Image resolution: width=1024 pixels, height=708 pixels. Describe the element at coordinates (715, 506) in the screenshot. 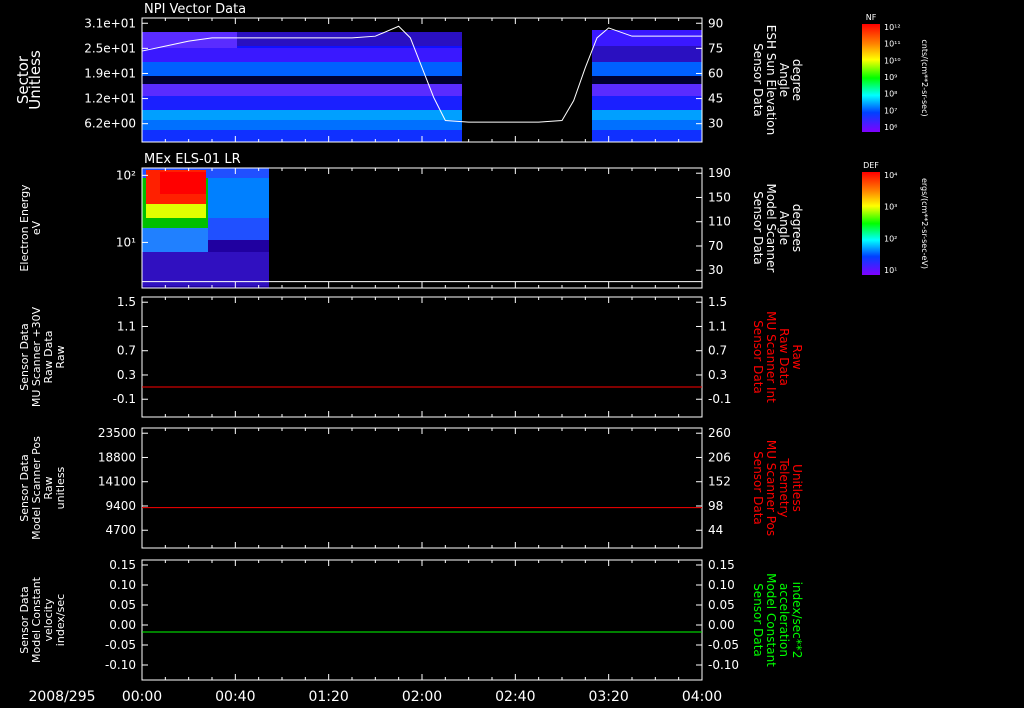

I see `right-tick-label: 98` at that location.